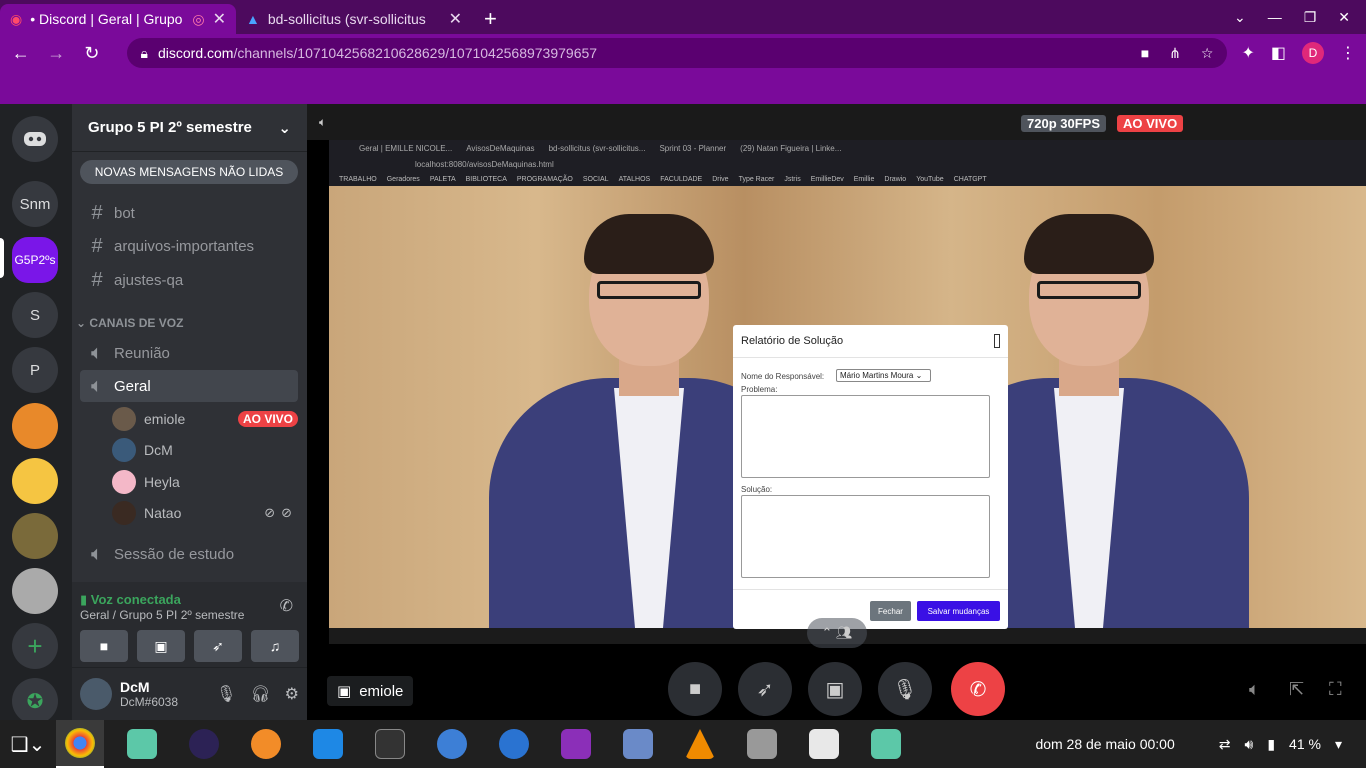 Image resolution: width=1366 pixels, height=768 pixels. What do you see at coordinates (695, 689) in the screenshot?
I see `camera-button: ■` at bounding box center [695, 689].